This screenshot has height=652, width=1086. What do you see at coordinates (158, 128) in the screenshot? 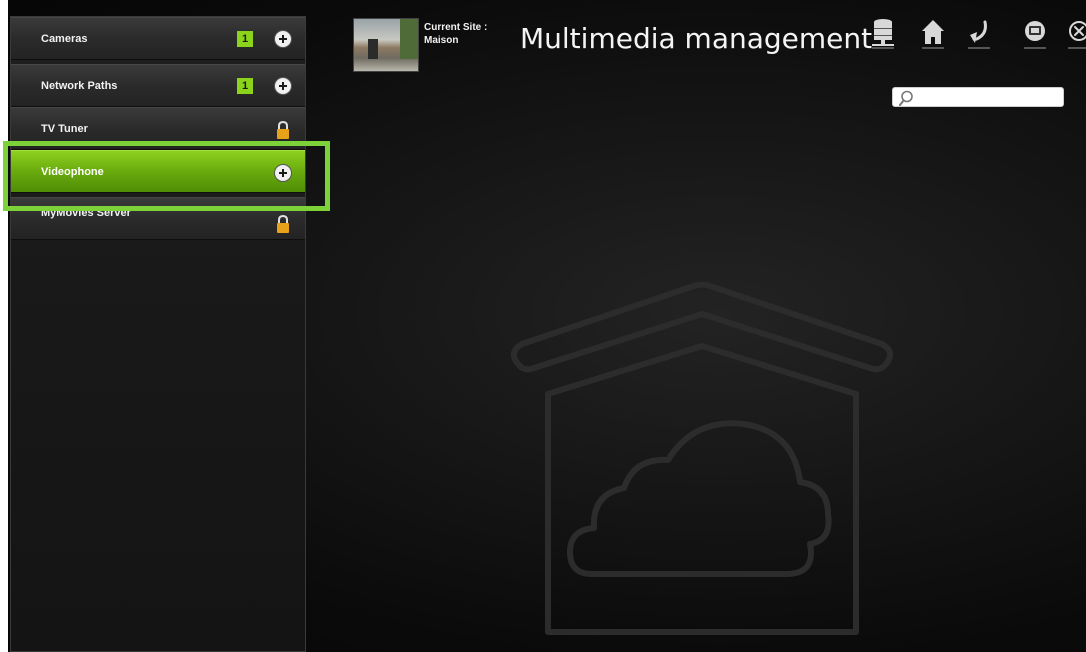
I see `sidebar-item-tv-tuner: TV Tuner` at bounding box center [158, 128].